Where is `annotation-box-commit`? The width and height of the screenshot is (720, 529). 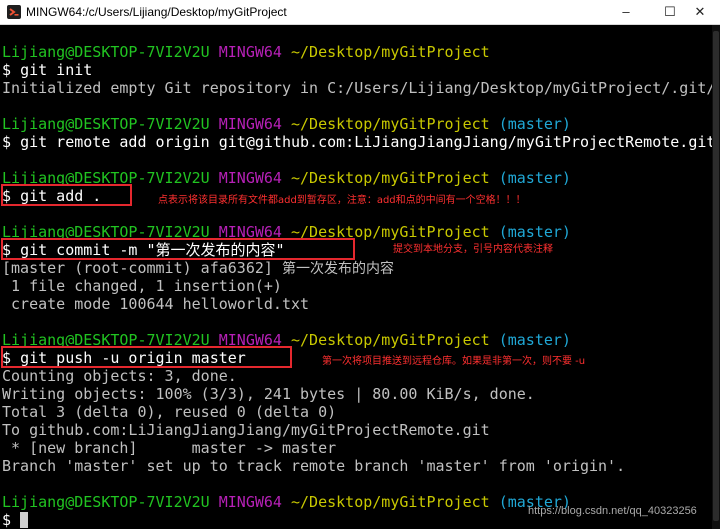 annotation-box-commit is located at coordinates (178, 249).